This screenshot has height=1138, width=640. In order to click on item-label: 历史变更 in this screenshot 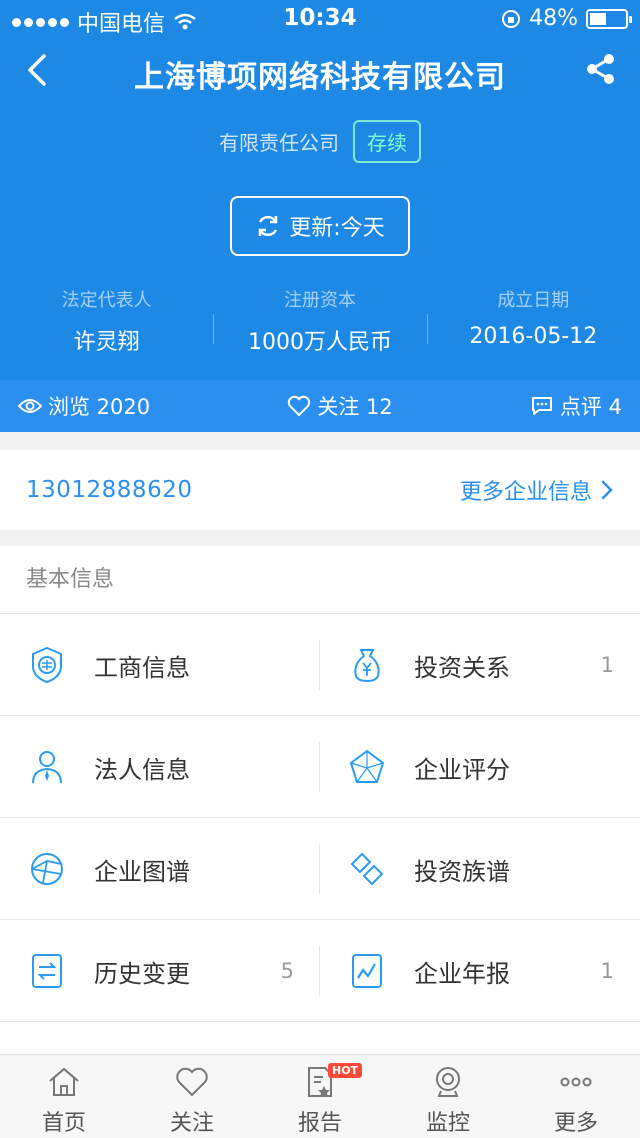, I will do `click(142, 973)`.